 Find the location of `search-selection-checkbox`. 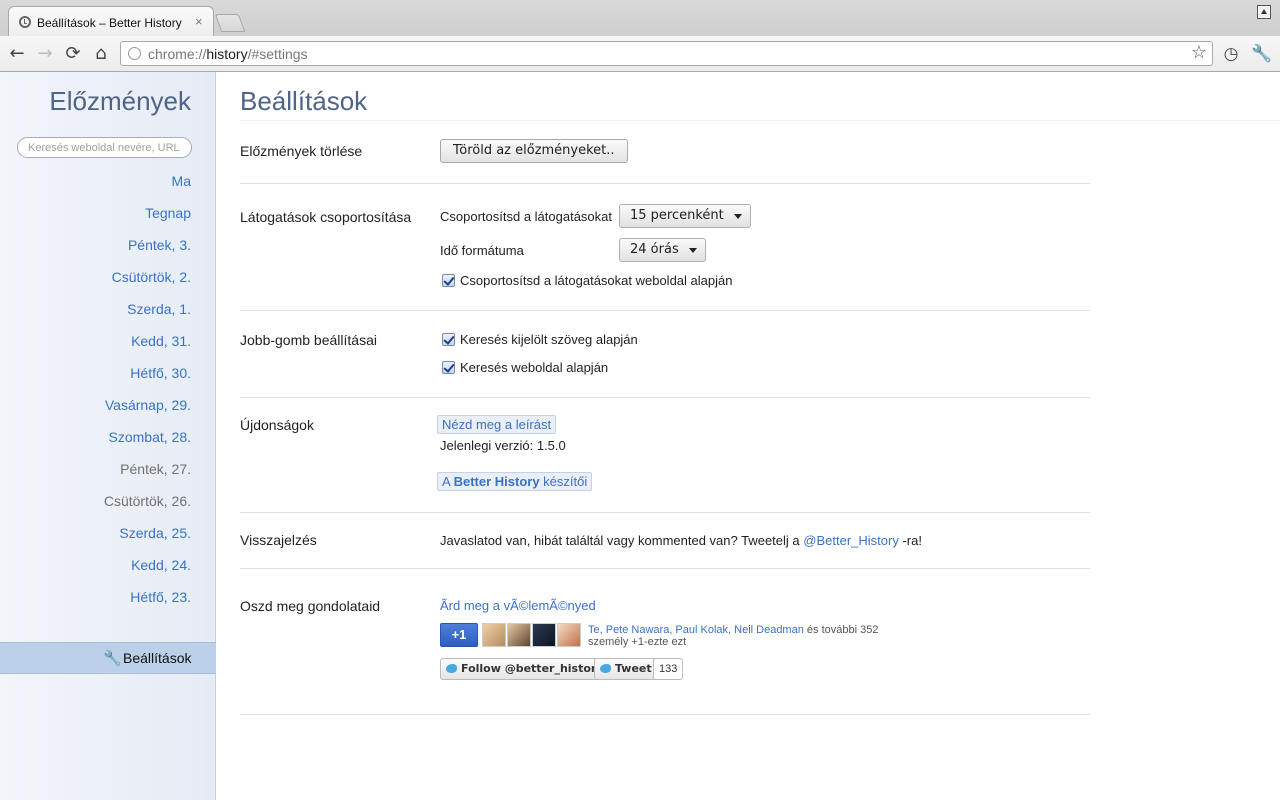

search-selection-checkbox is located at coordinates (448, 339).